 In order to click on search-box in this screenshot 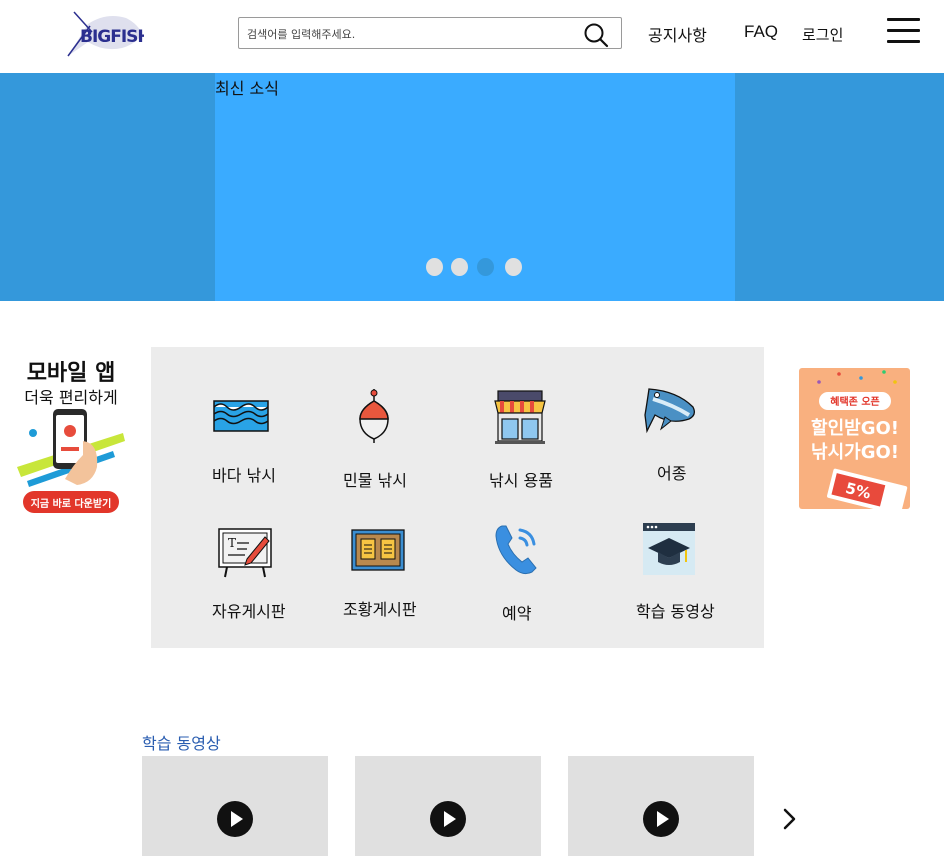, I will do `click(430, 33)`.